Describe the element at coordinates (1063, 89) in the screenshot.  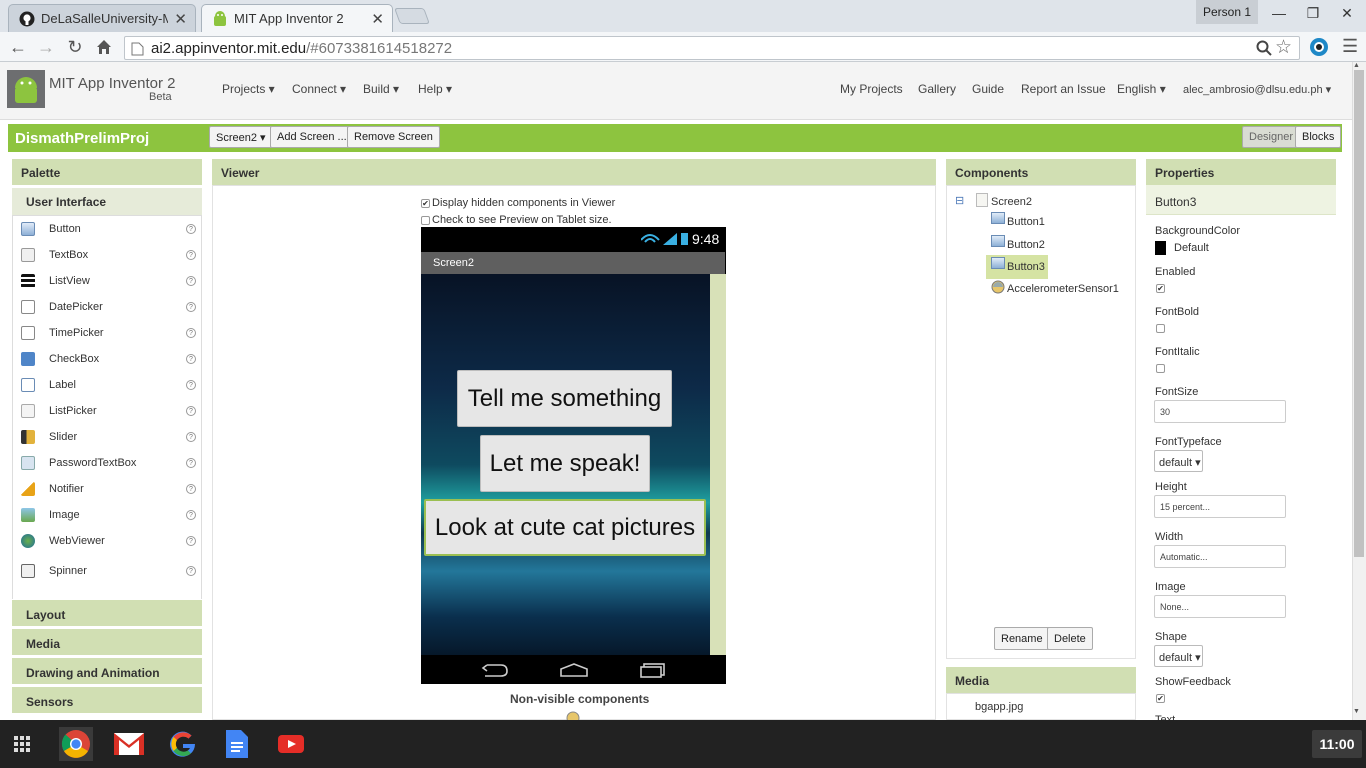
I see `link-report-issue: Report an Issue` at that location.